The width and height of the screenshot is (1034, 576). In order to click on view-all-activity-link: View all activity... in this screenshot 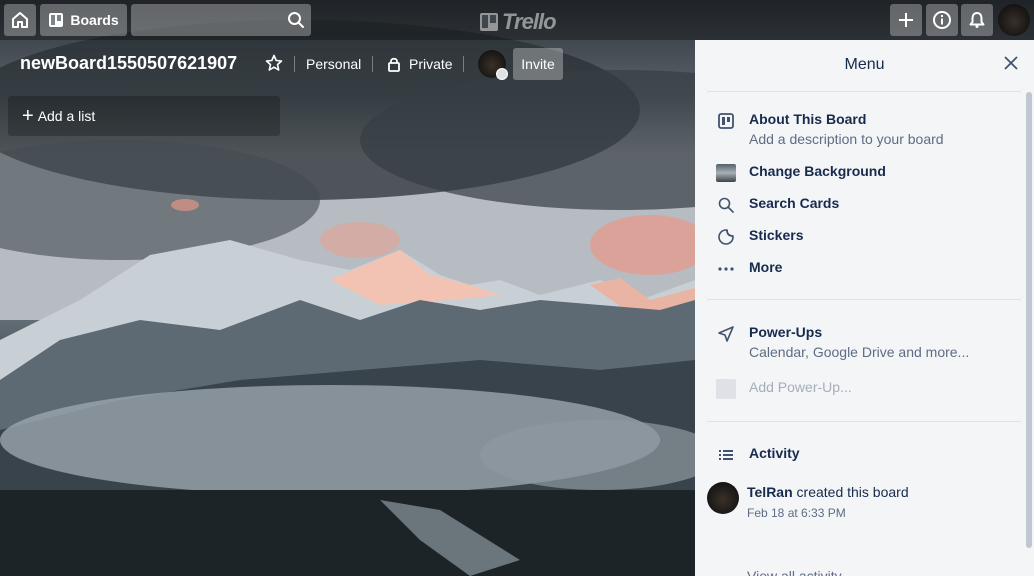, I will do `click(799, 572)`.